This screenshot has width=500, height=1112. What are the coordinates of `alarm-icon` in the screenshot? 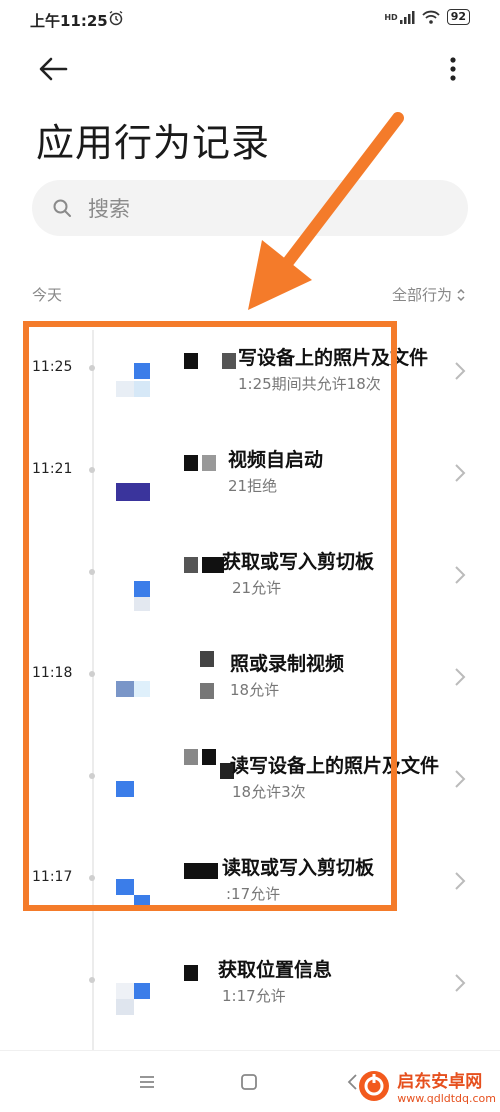 It's located at (116, 18).